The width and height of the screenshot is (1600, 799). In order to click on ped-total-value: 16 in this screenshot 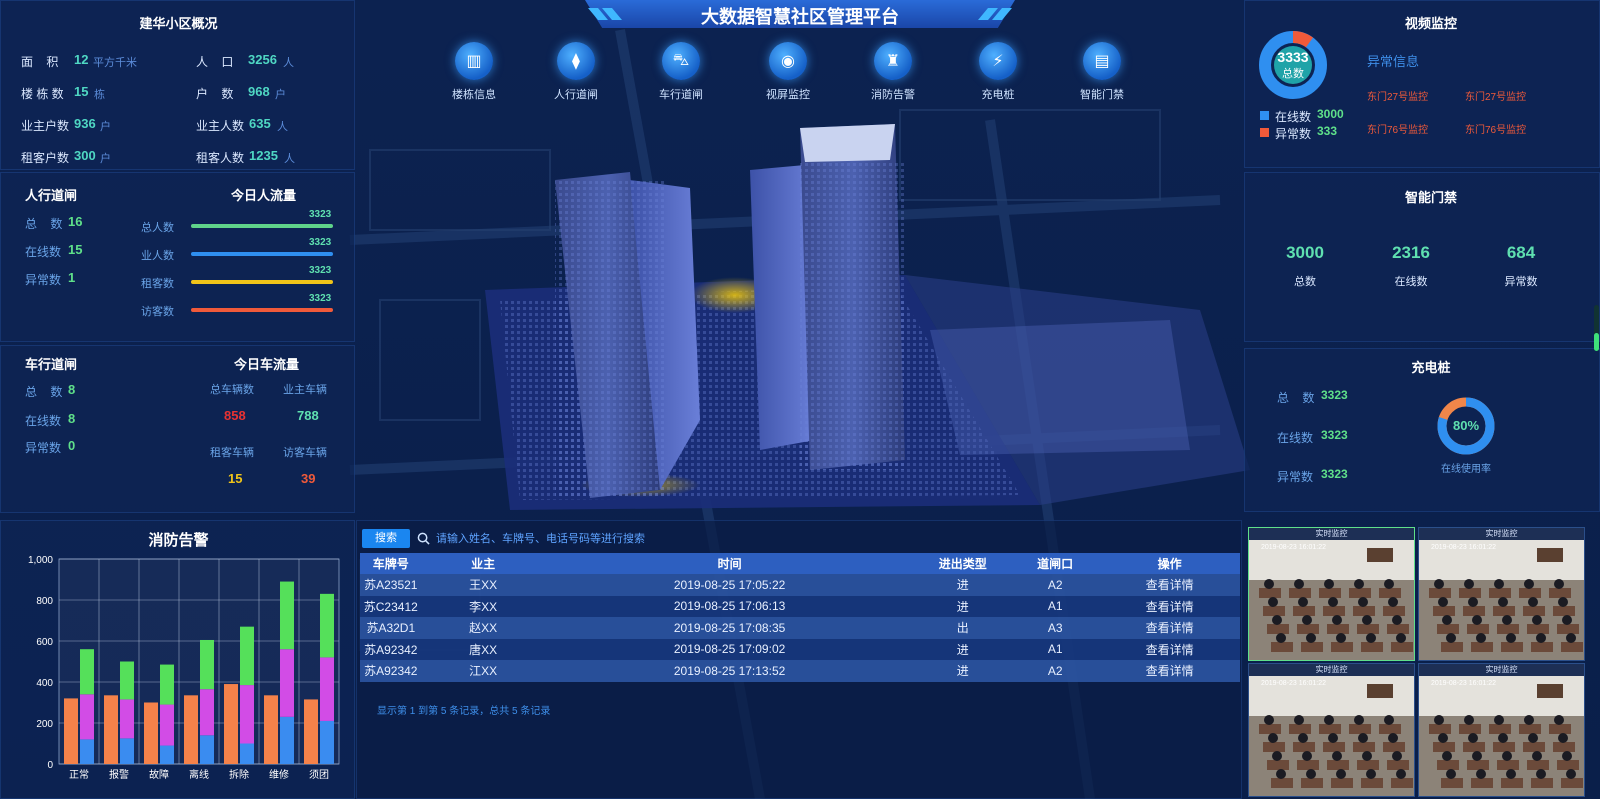, I will do `click(75, 221)`.